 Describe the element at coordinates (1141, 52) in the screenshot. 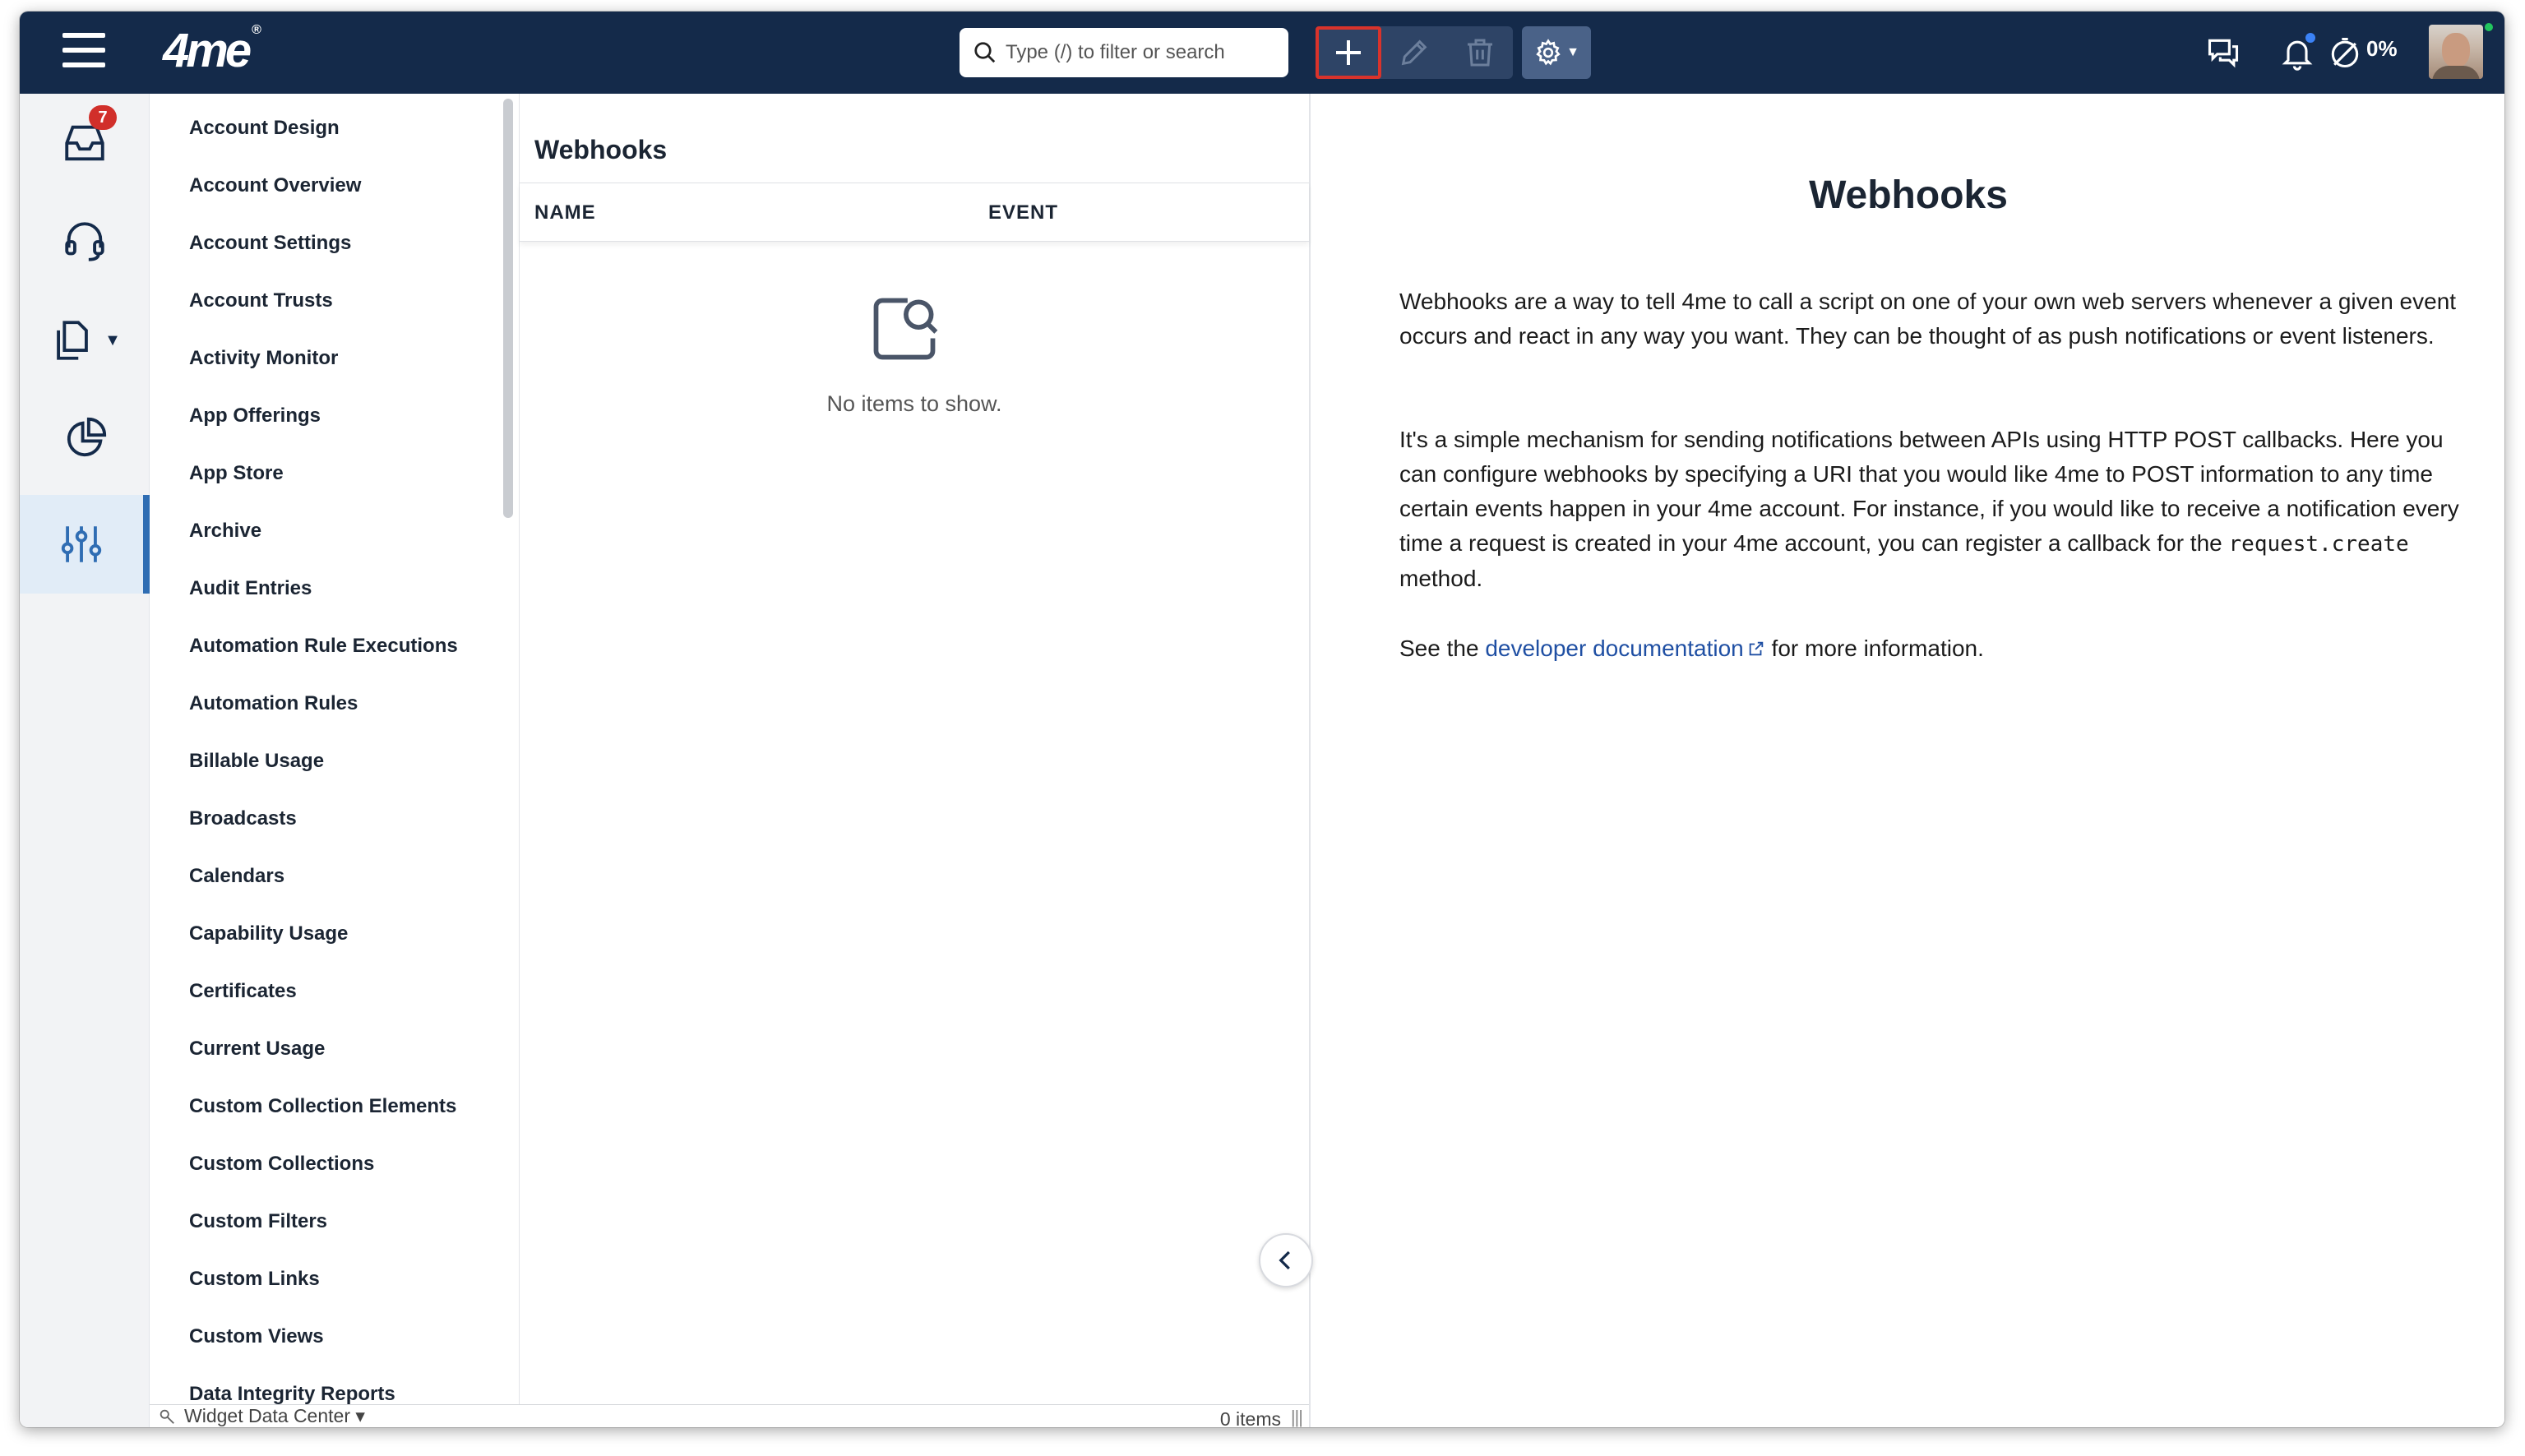

I see `search-input` at that location.